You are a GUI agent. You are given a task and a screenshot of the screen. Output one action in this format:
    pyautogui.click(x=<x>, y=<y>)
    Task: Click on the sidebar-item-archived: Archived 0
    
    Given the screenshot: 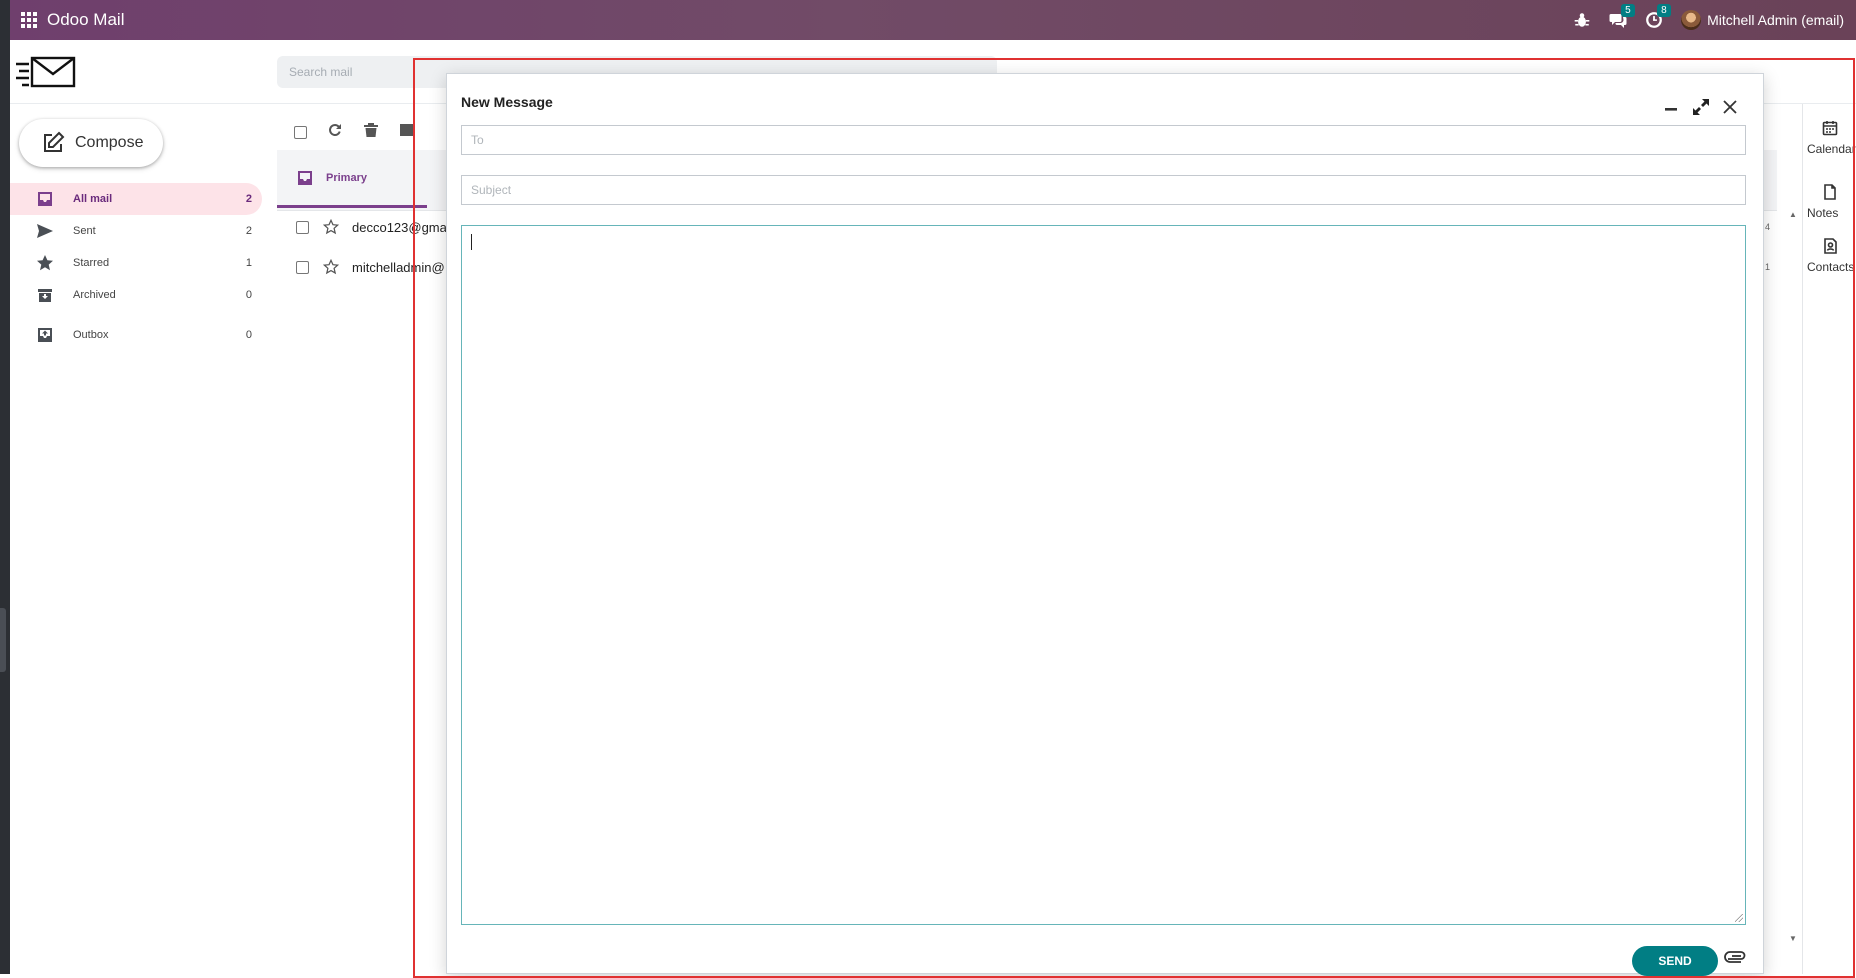 What is the action you would take?
    pyautogui.click(x=136, y=295)
    